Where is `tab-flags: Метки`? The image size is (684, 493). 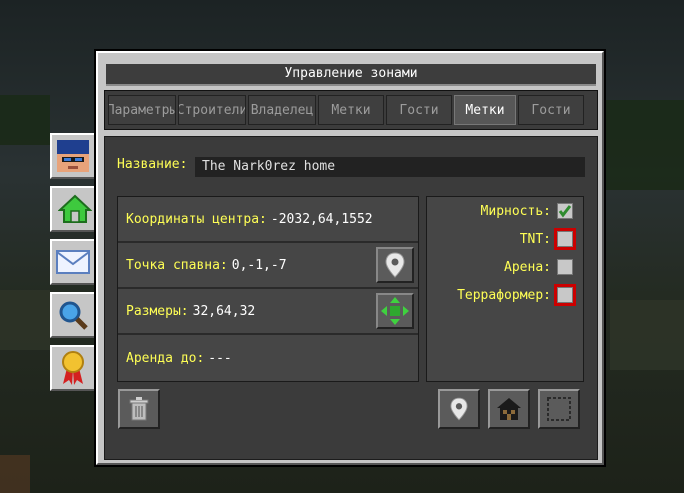 tab-flags: Метки is located at coordinates (351, 110).